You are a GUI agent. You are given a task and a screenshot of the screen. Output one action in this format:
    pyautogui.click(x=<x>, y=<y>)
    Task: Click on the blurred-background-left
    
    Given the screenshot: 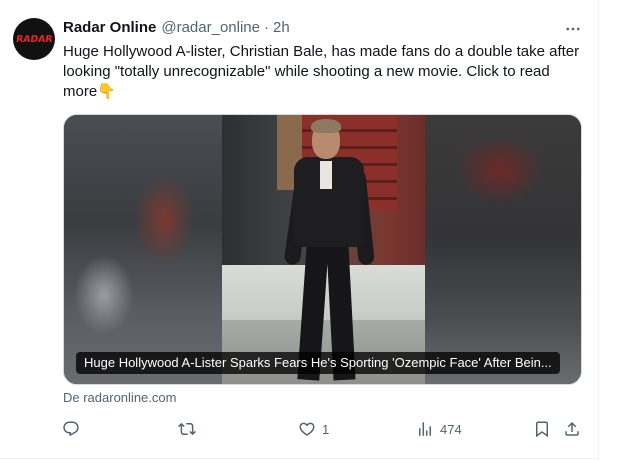 What is the action you would take?
    pyautogui.click(x=143, y=249)
    